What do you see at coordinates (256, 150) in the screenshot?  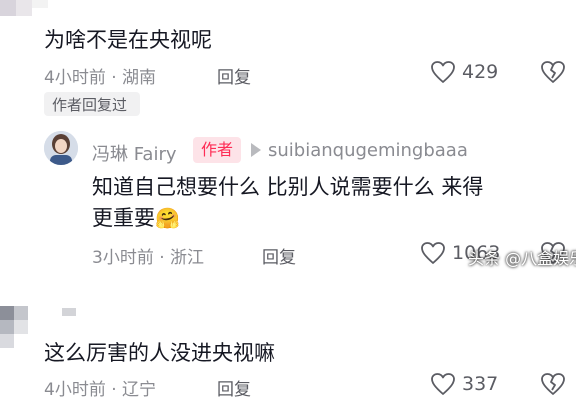 I see `reply-arrow-icon` at bounding box center [256, 150].